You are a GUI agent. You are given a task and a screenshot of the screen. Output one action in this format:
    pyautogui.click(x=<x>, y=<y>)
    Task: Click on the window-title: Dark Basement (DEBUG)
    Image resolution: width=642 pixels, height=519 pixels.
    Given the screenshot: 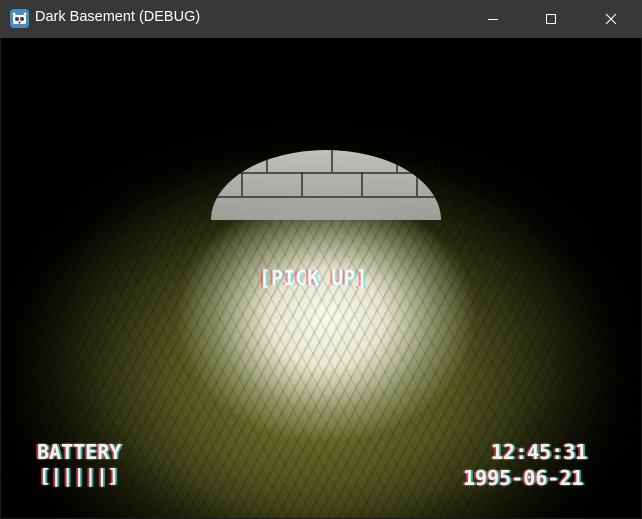 What is the action you would take?
    pyautogui.click(x=118, y=17)
    